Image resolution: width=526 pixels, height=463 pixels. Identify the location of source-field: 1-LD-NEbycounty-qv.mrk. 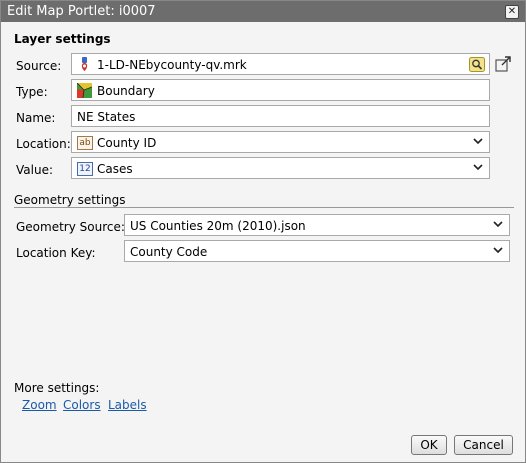
(280, 64).